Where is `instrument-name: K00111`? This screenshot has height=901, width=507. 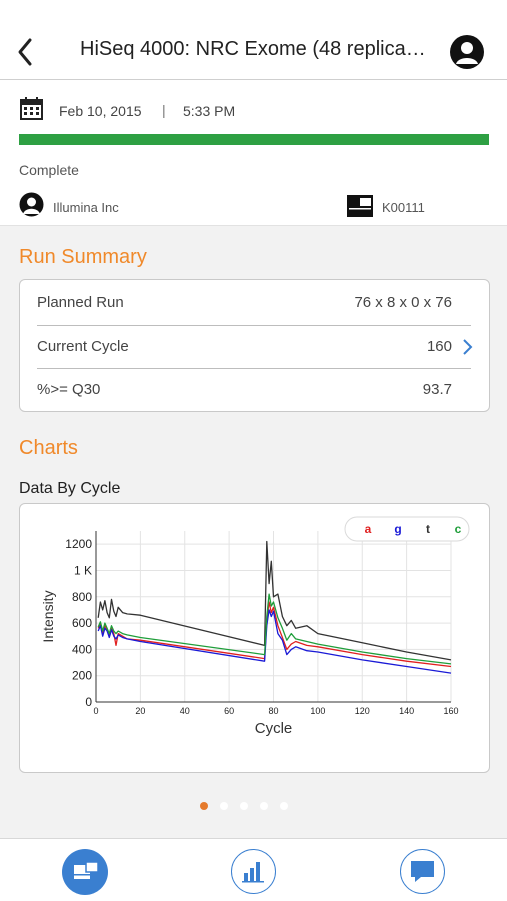
instrument-name: K00111 is located at coordinates (403, 207).